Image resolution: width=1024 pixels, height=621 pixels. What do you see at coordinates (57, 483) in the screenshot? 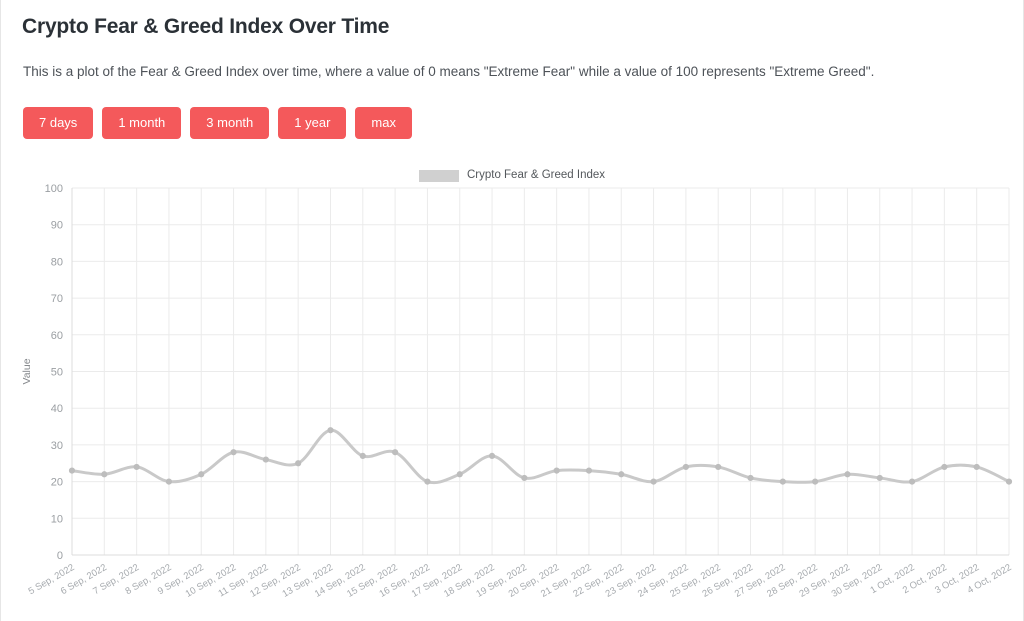
I see `y-axis-tick-label: 20` at bounding box center [57, 483].